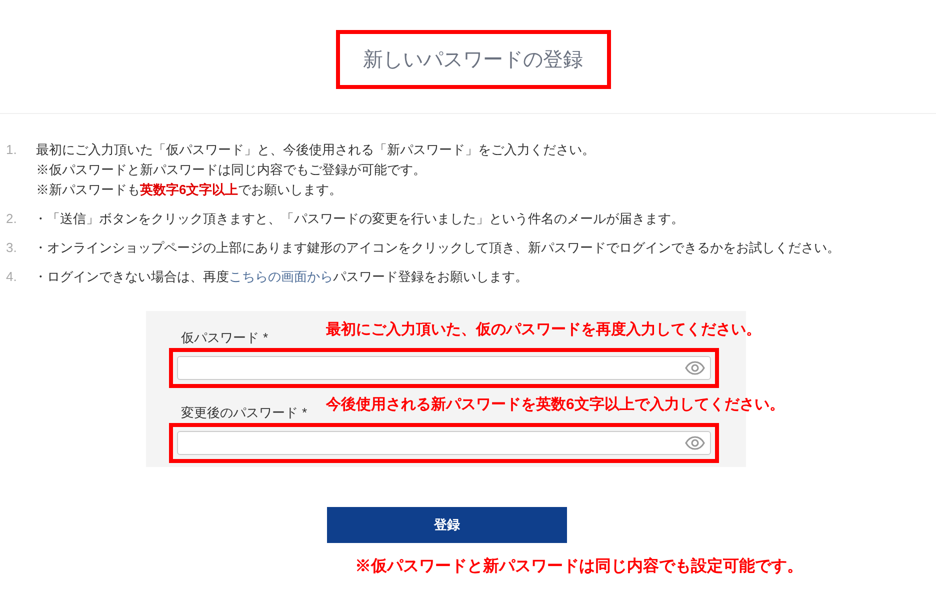 This screenshot has width=936, height=596. What do you see at coordinates (473, 60) in the screenshot?
I see `page-title: 新しいパスワードの登録` at bounding box center [473, 60].